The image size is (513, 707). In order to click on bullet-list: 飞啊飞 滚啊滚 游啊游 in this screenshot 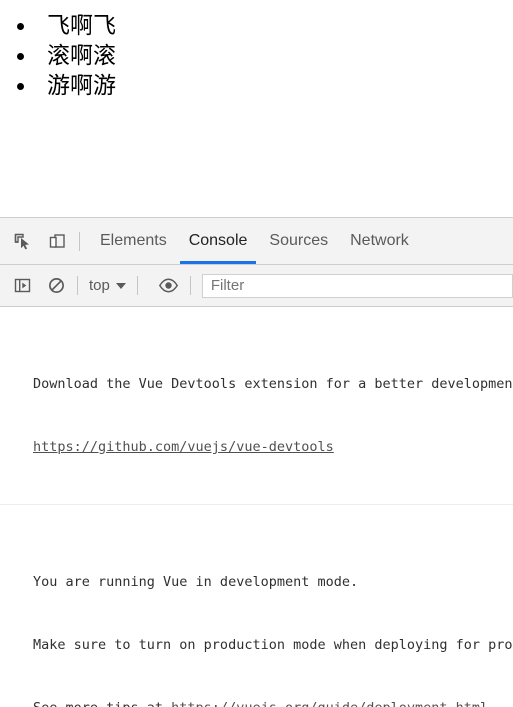, I will do `click(256, 50)`.